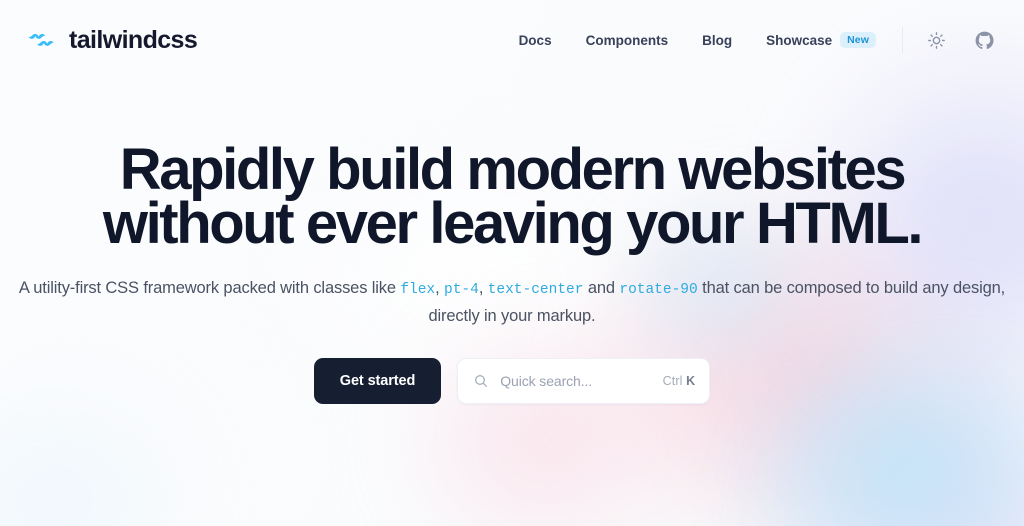 The height and width of the screenshot is (526, 1024). Describe the element at coordinates (461, 290) in the screenshot. I see `code-token-pt-4: pt-4` at that location.